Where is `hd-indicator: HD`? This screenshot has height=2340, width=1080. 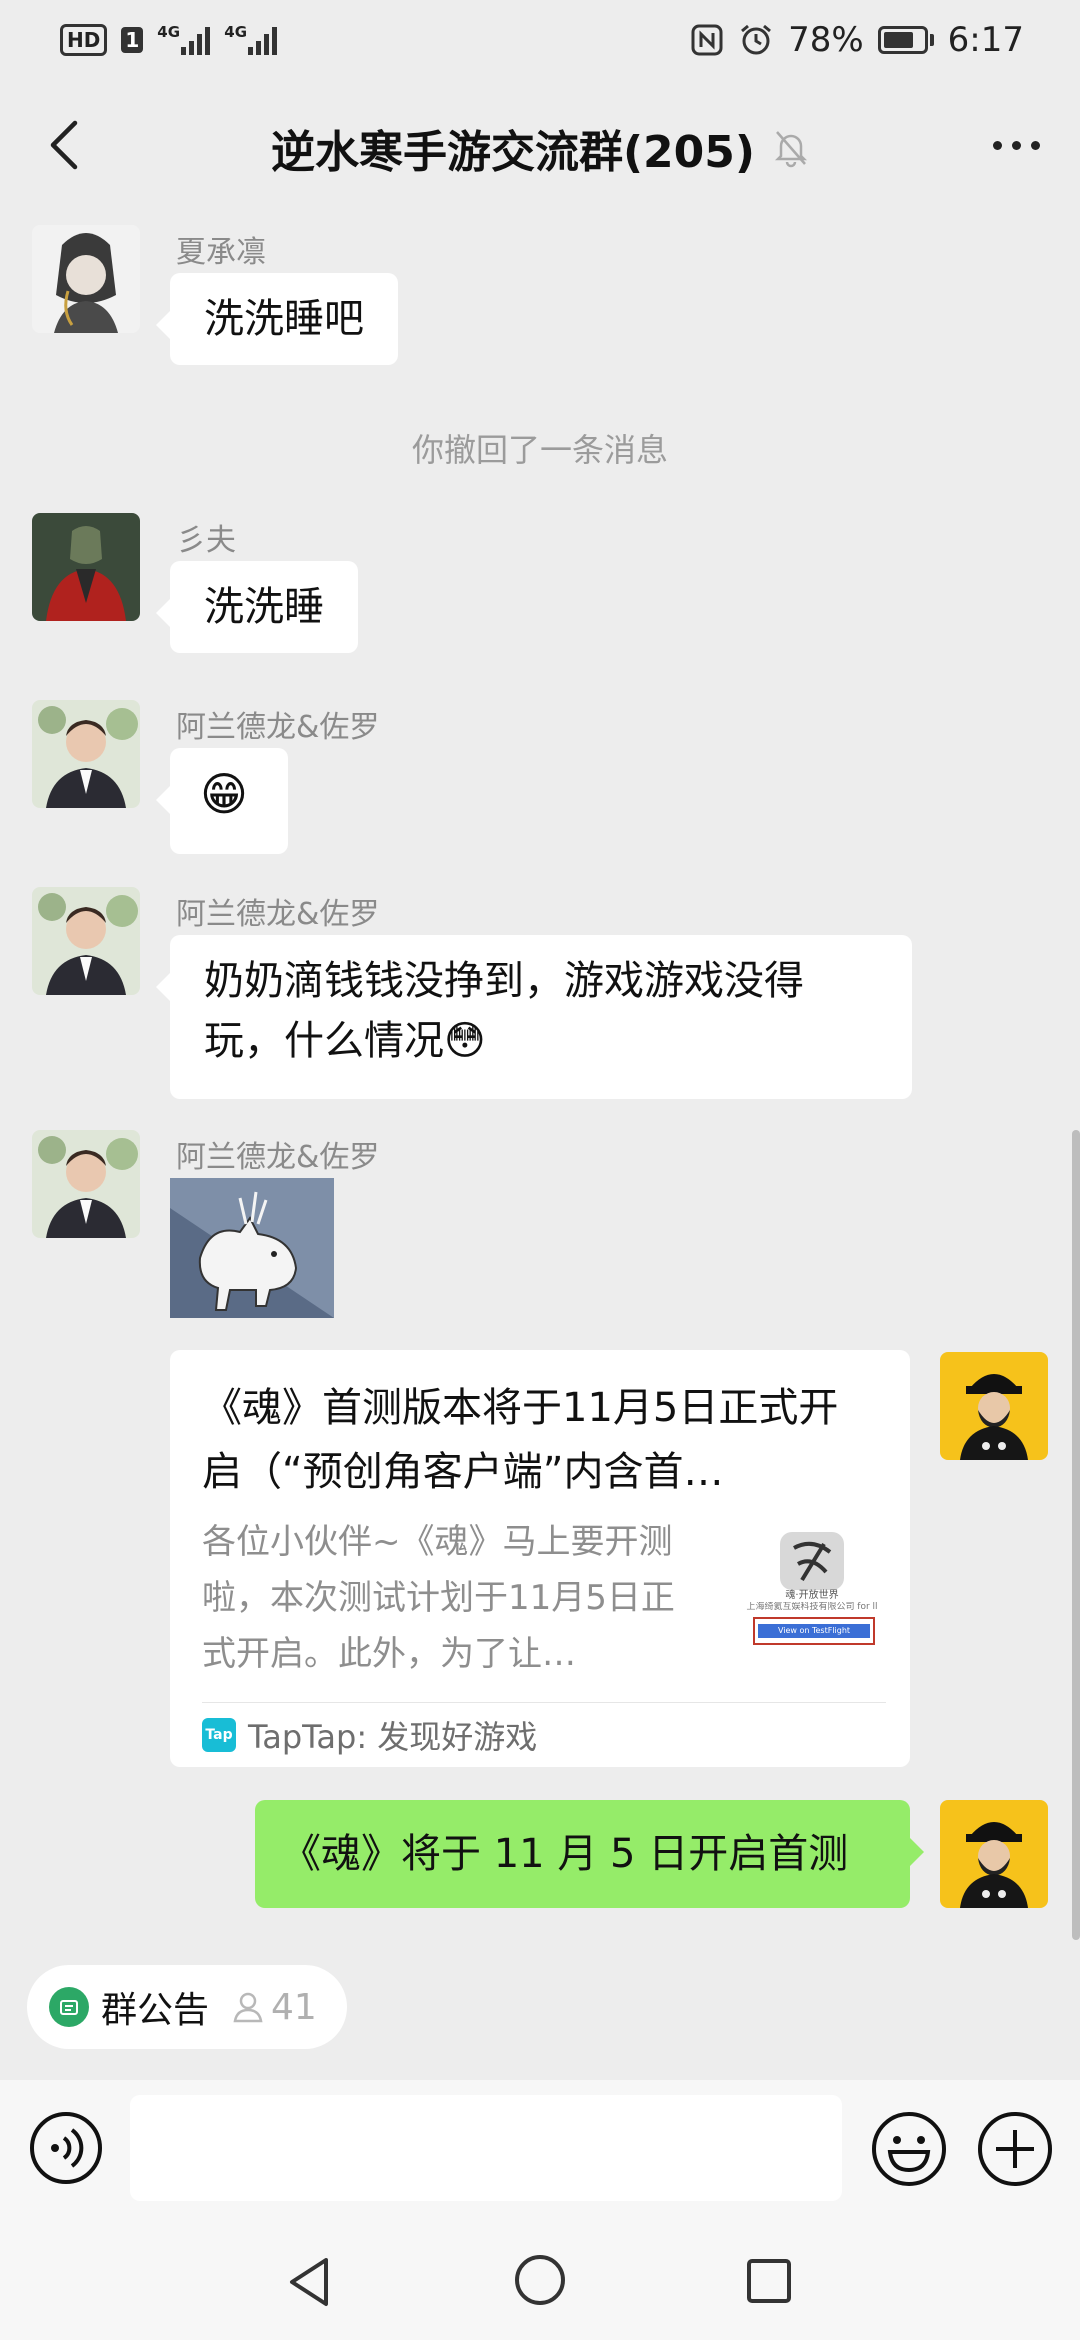
hd-indicator: HD is located at coordinates (84, 40).